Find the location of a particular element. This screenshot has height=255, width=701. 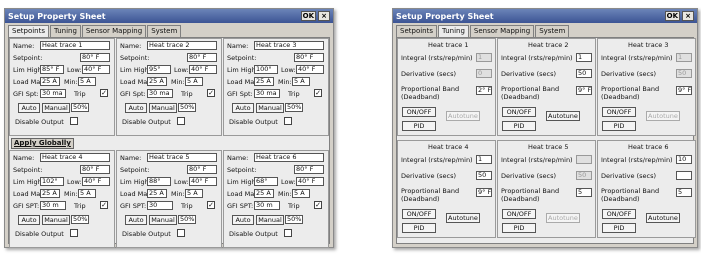

lim-high-field: 85° F is located at coordinates (52, 69).